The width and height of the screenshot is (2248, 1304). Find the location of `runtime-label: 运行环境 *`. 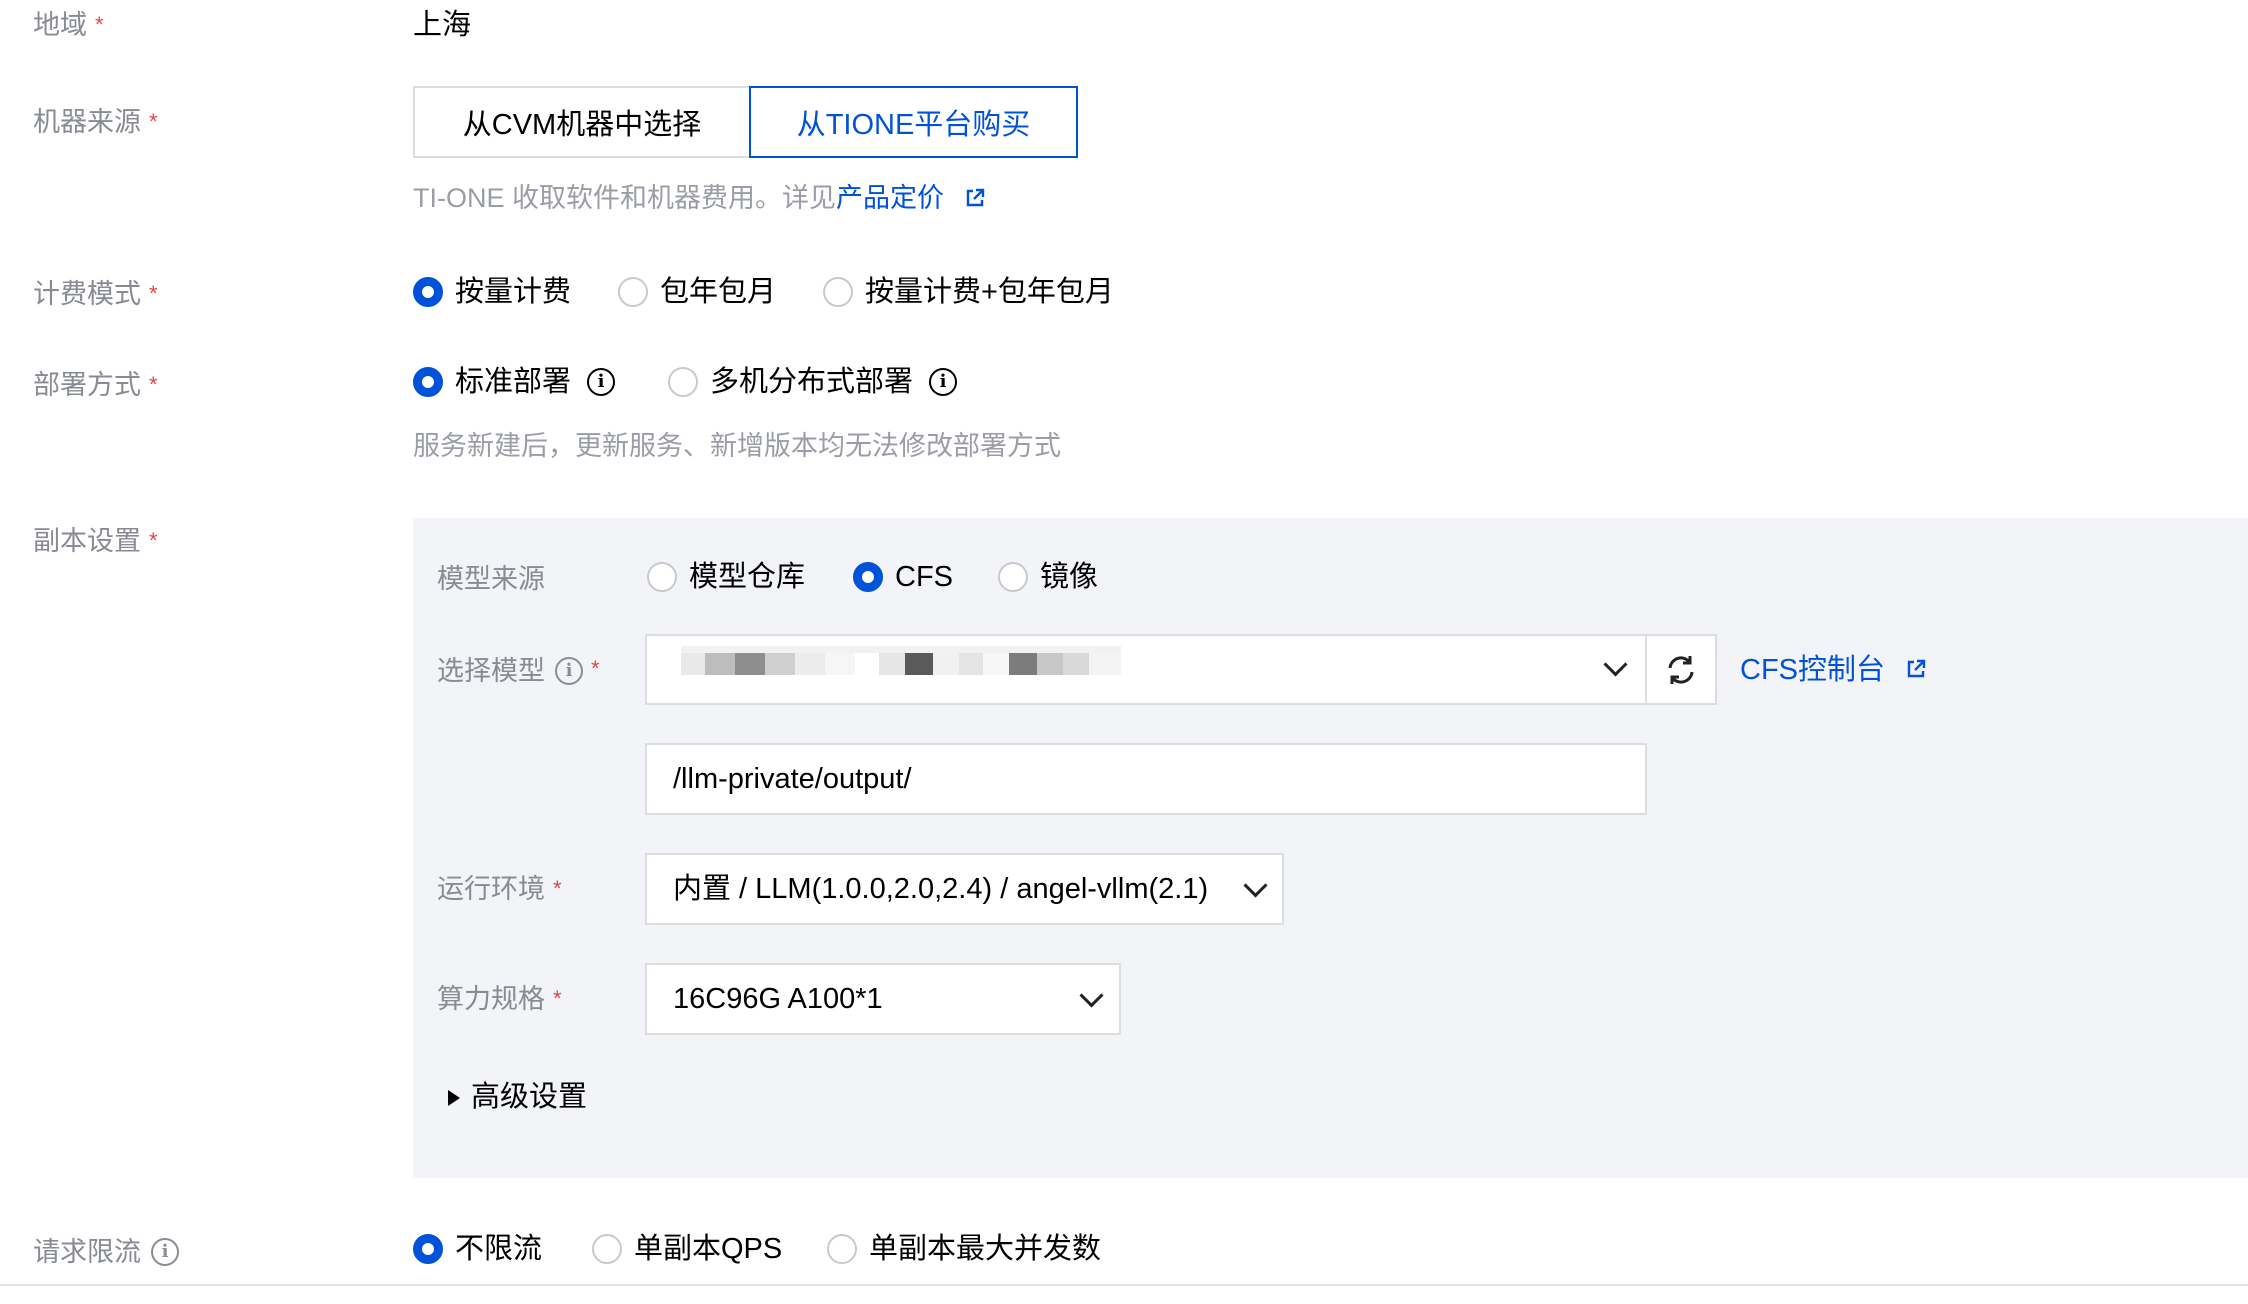

runtime-label: 运行环境 * is located at coordinates (499, 889).